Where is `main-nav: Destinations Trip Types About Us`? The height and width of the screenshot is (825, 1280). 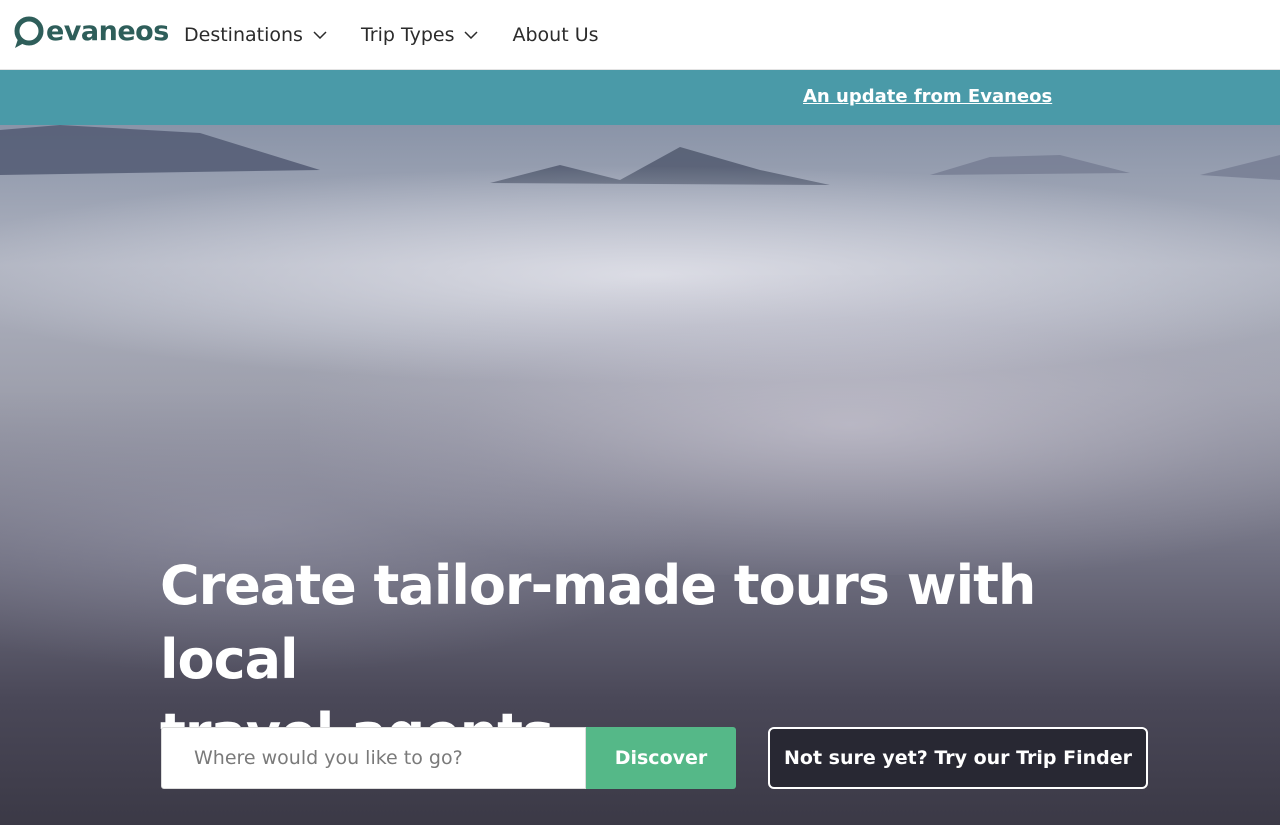 main-nav: Destinations Trip Types About Us is located at coordinates (408, 35).